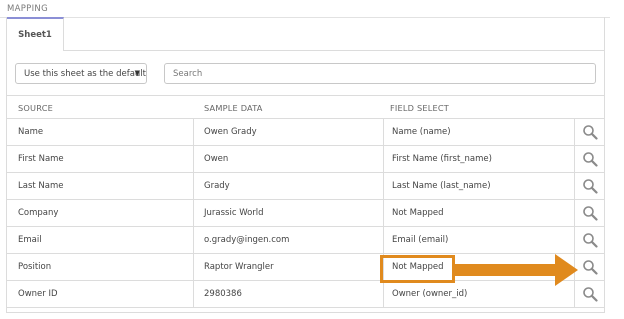  I want to click on section-title: MAPPING, so click(27, 9).